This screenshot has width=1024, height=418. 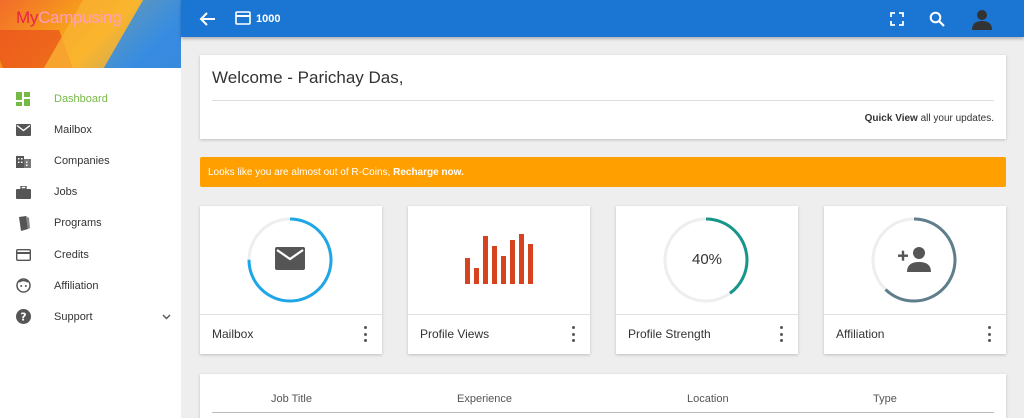 I want to click on sidebar-item-label: Dashboard, so click(x=81, y=98).